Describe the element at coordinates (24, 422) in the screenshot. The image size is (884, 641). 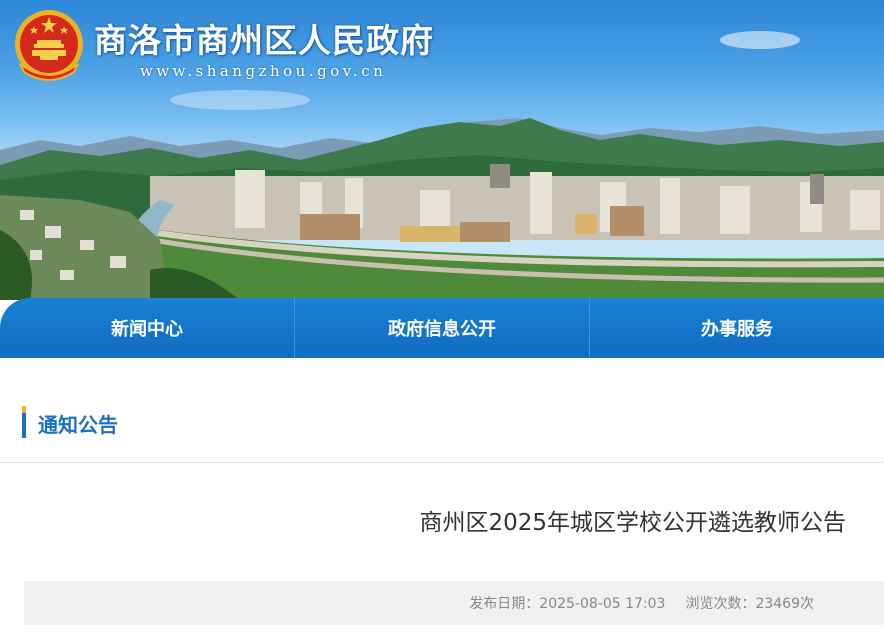
I see `section-accent-bar` at that location.